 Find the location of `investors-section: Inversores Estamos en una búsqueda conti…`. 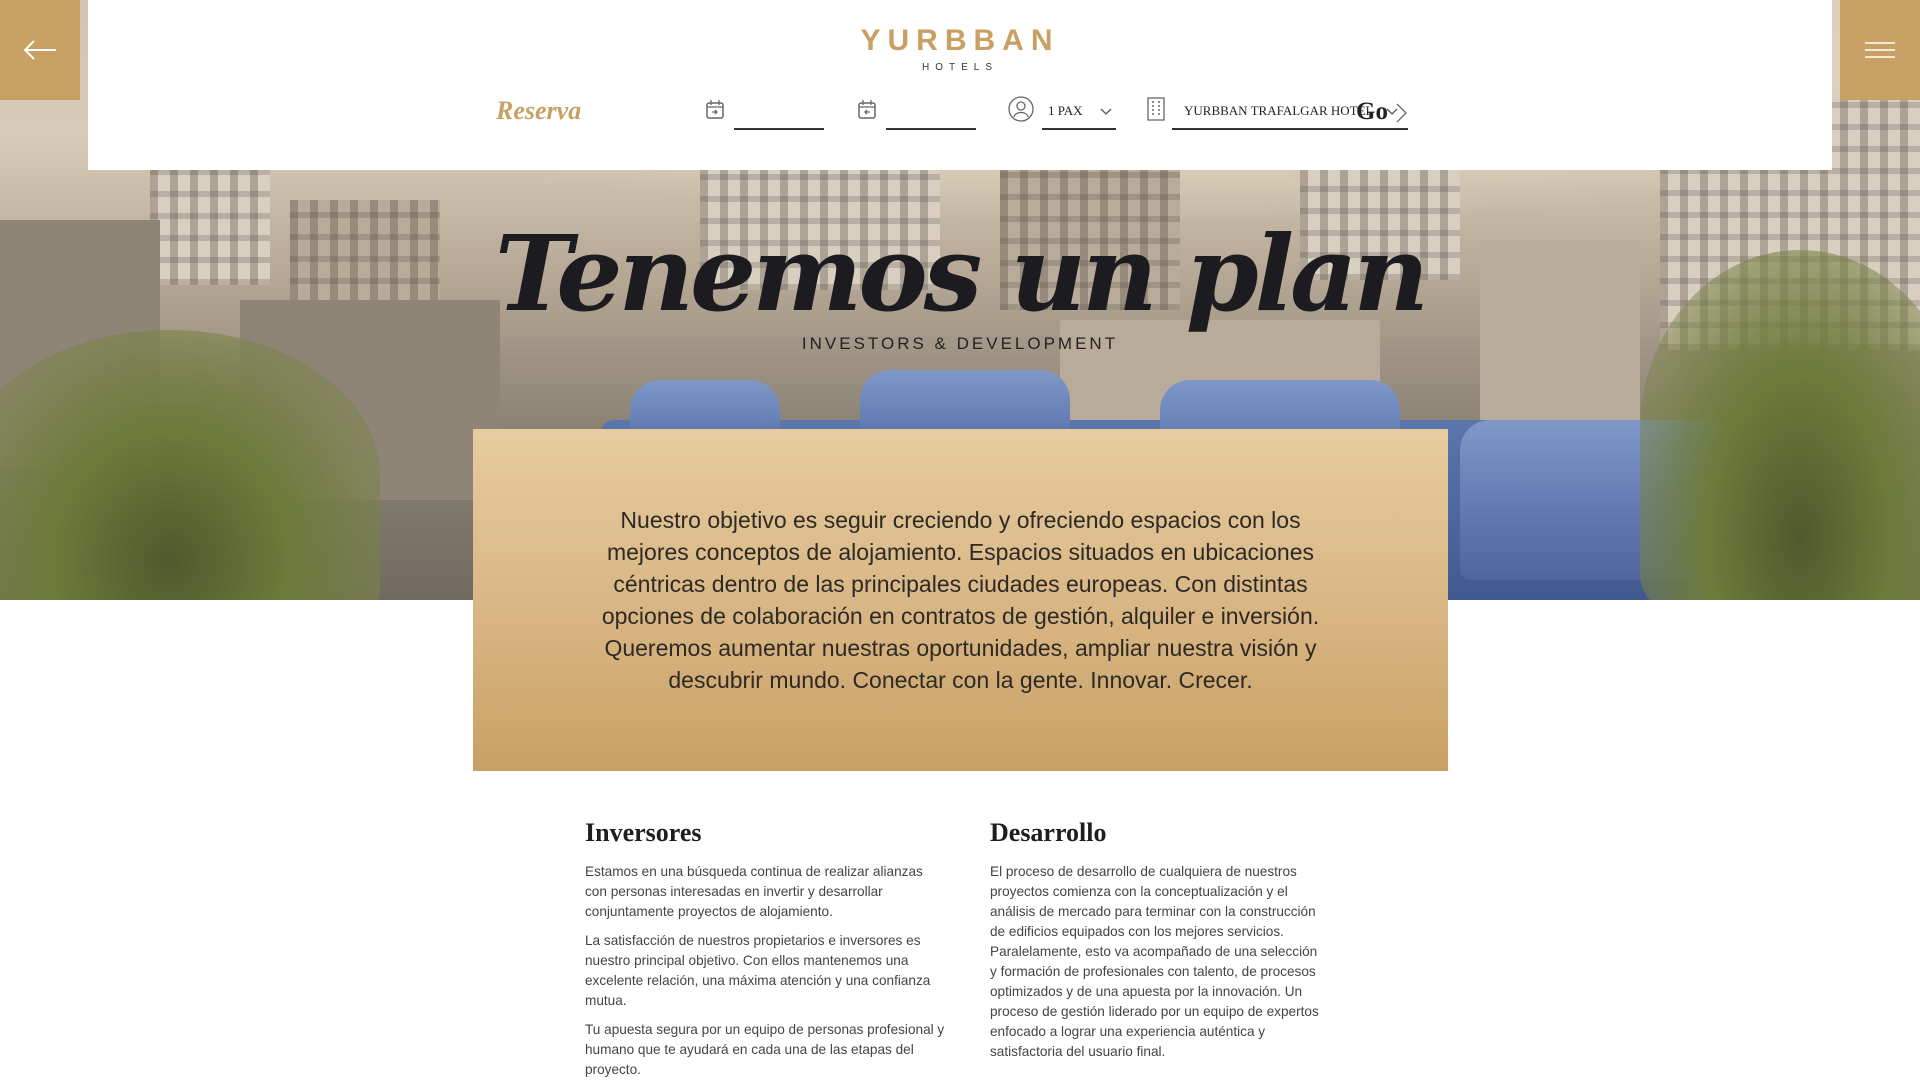

investors-section: Inversores Estamos en una búsqueda conti… is located at coordinates (765, 949).